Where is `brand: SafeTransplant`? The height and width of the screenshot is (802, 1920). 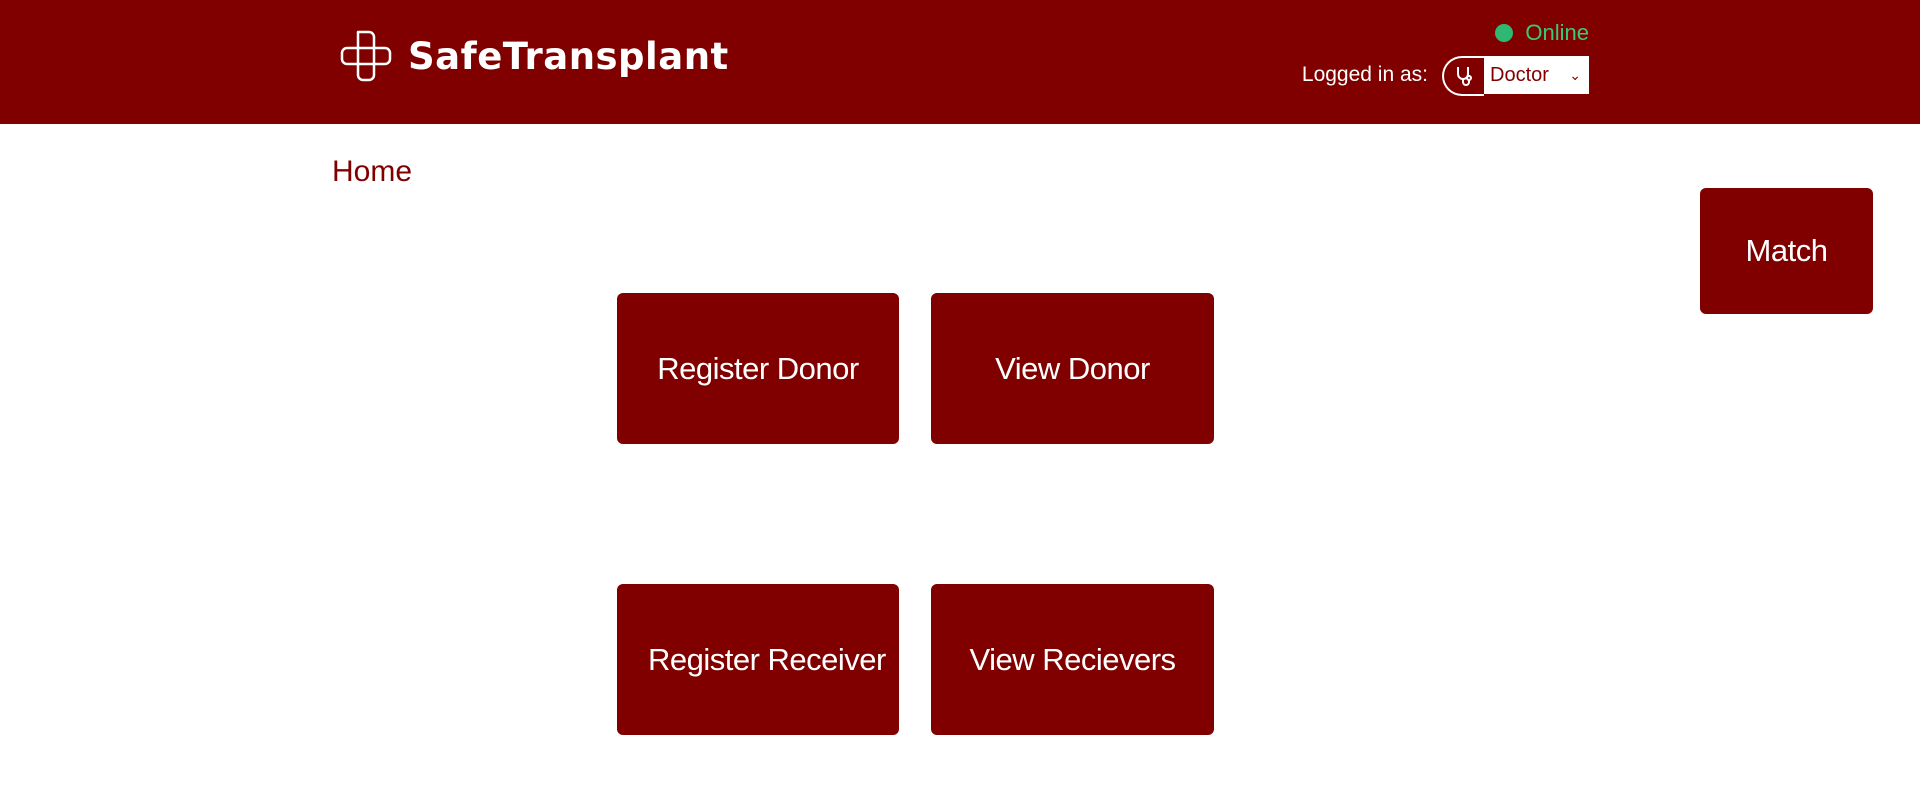 brand: SafeTransplant is located at coordinates (533, 56).